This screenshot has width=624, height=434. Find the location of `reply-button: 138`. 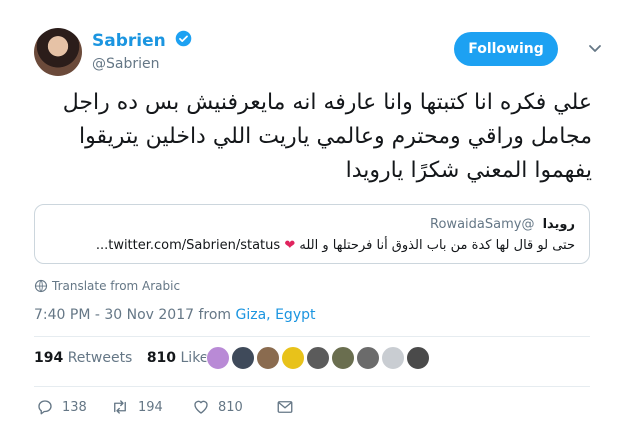

reply-button: 138 is located at coordinates (61, 407).